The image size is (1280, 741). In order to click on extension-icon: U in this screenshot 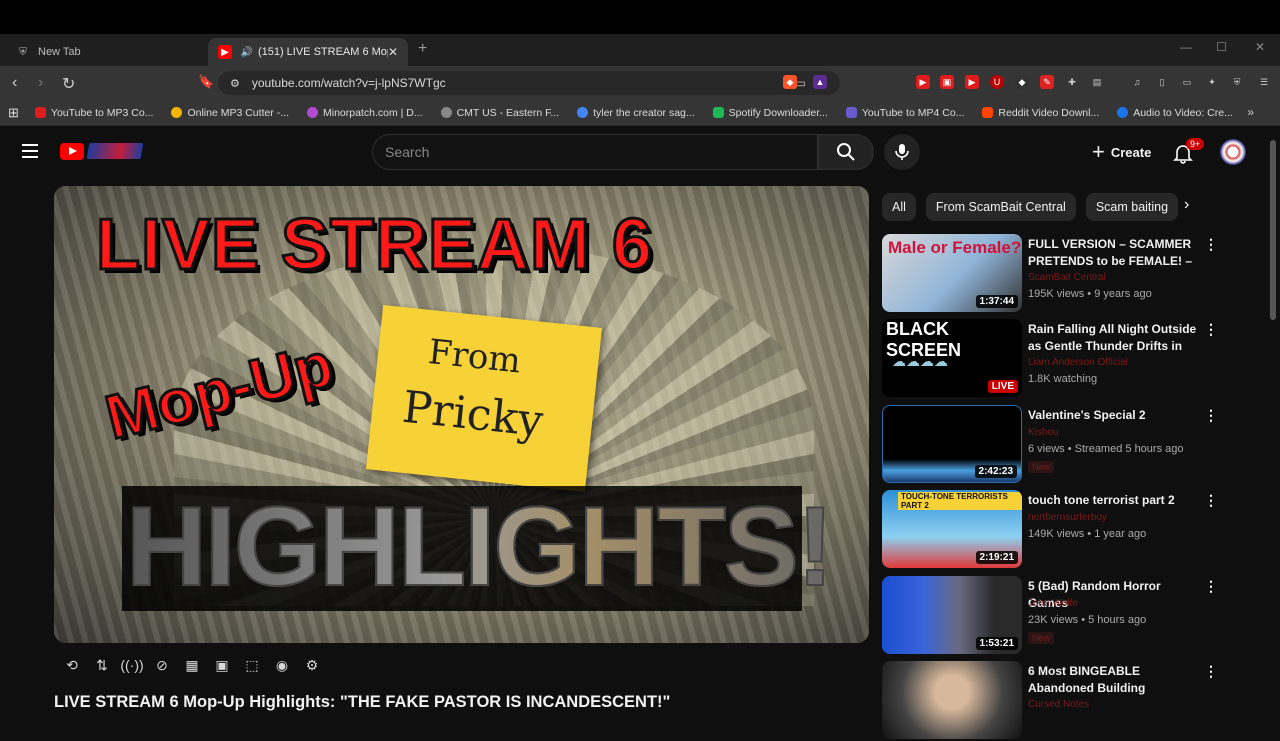, I will do `click(997, 82)`.